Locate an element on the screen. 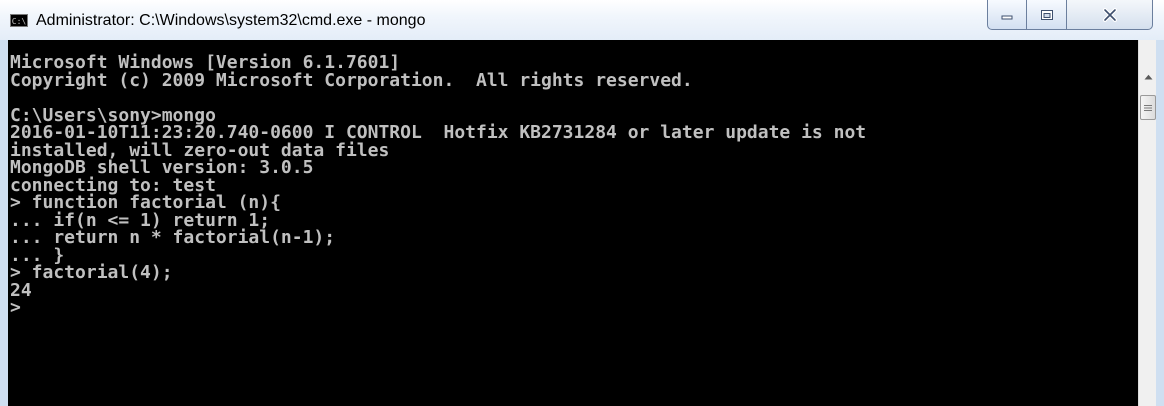  maximize-button is located at coordinates (1047, 15).